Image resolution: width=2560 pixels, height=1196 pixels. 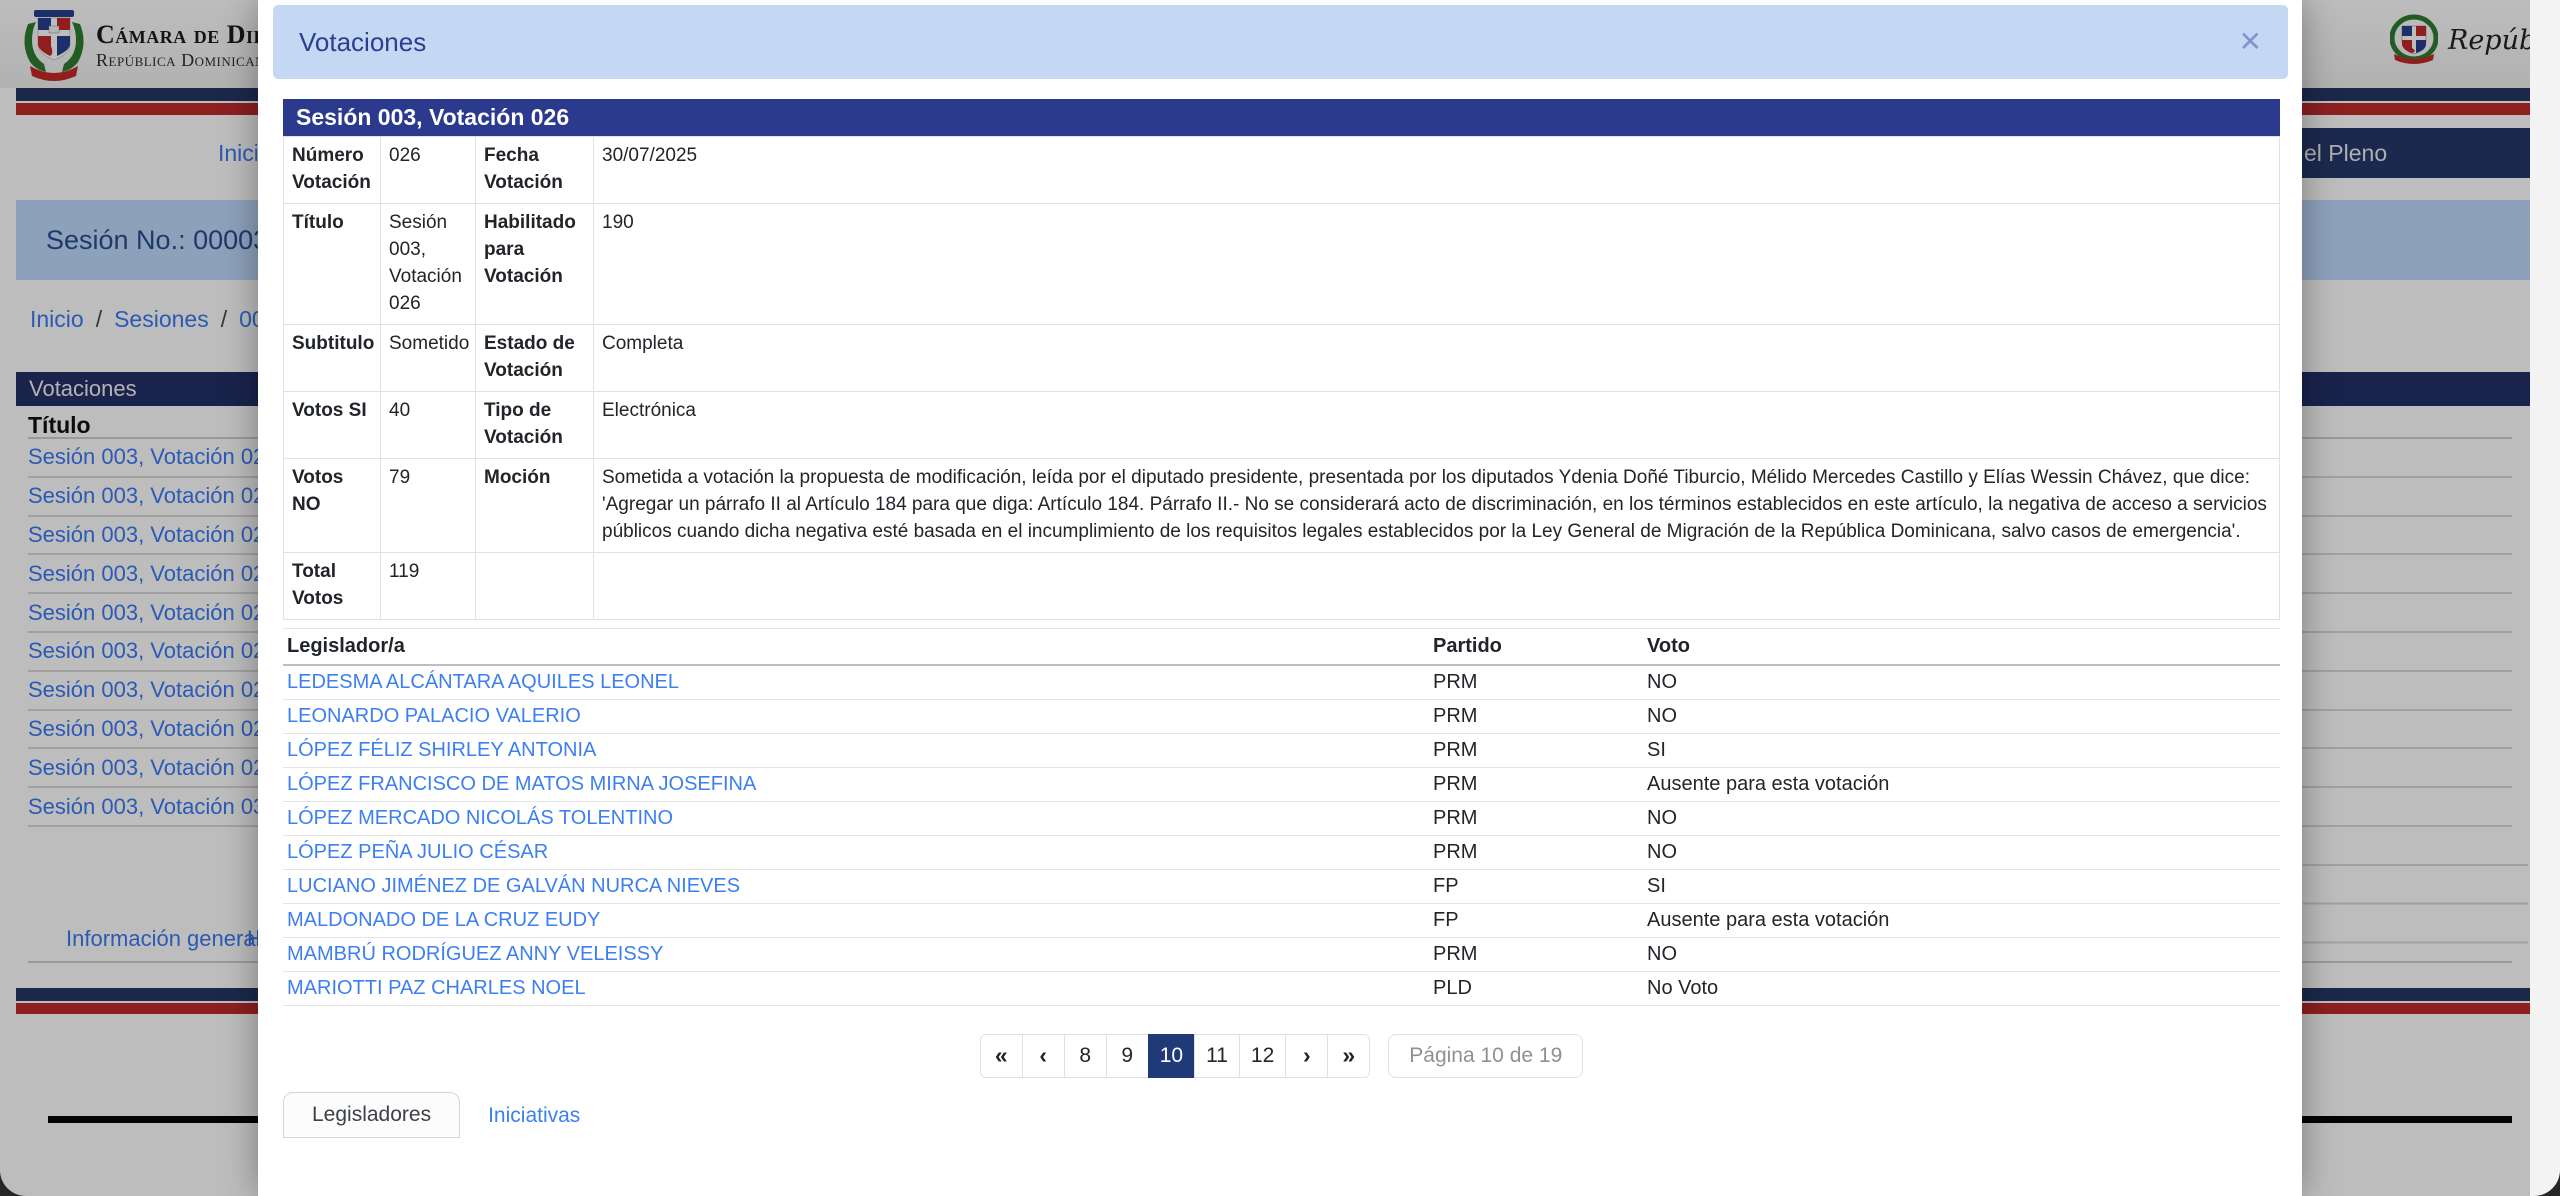 I want to click on legislator-link: MAMBRÚ RODRÍGUEZ ANNY VELEISSY, so click(x=475, y=954).